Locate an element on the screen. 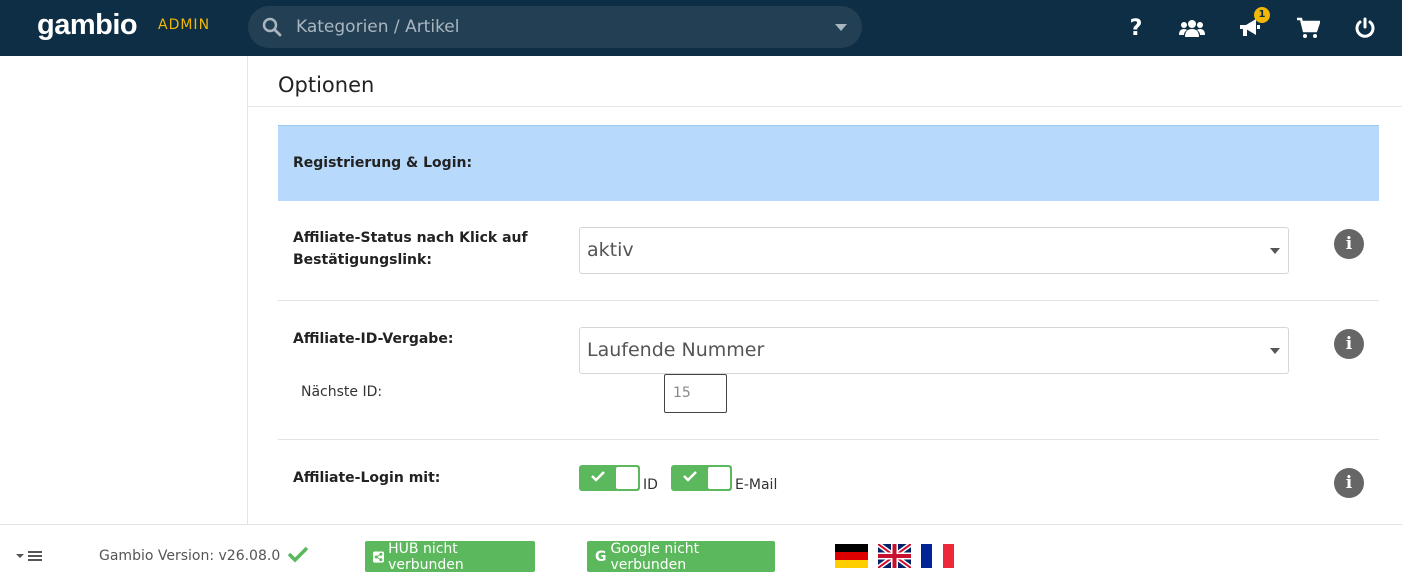 The height and width of the screenshot is (583, 1402). users-icon is located at coordinates (1192, 28).